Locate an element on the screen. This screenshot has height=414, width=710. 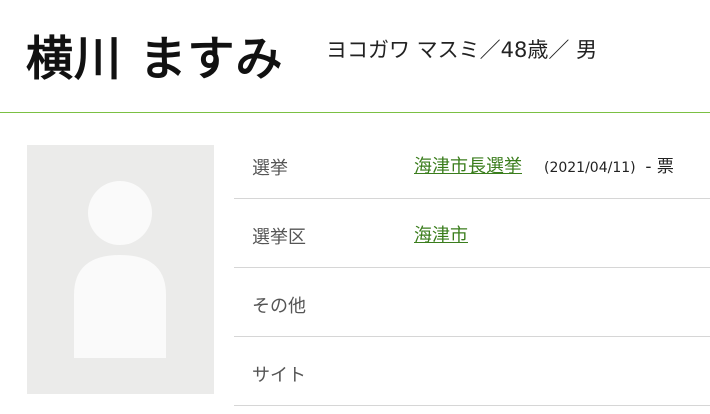
info-value-election: 海津市長選挙 (2021/04/11) - 票 is located at coordinates (544, 165).